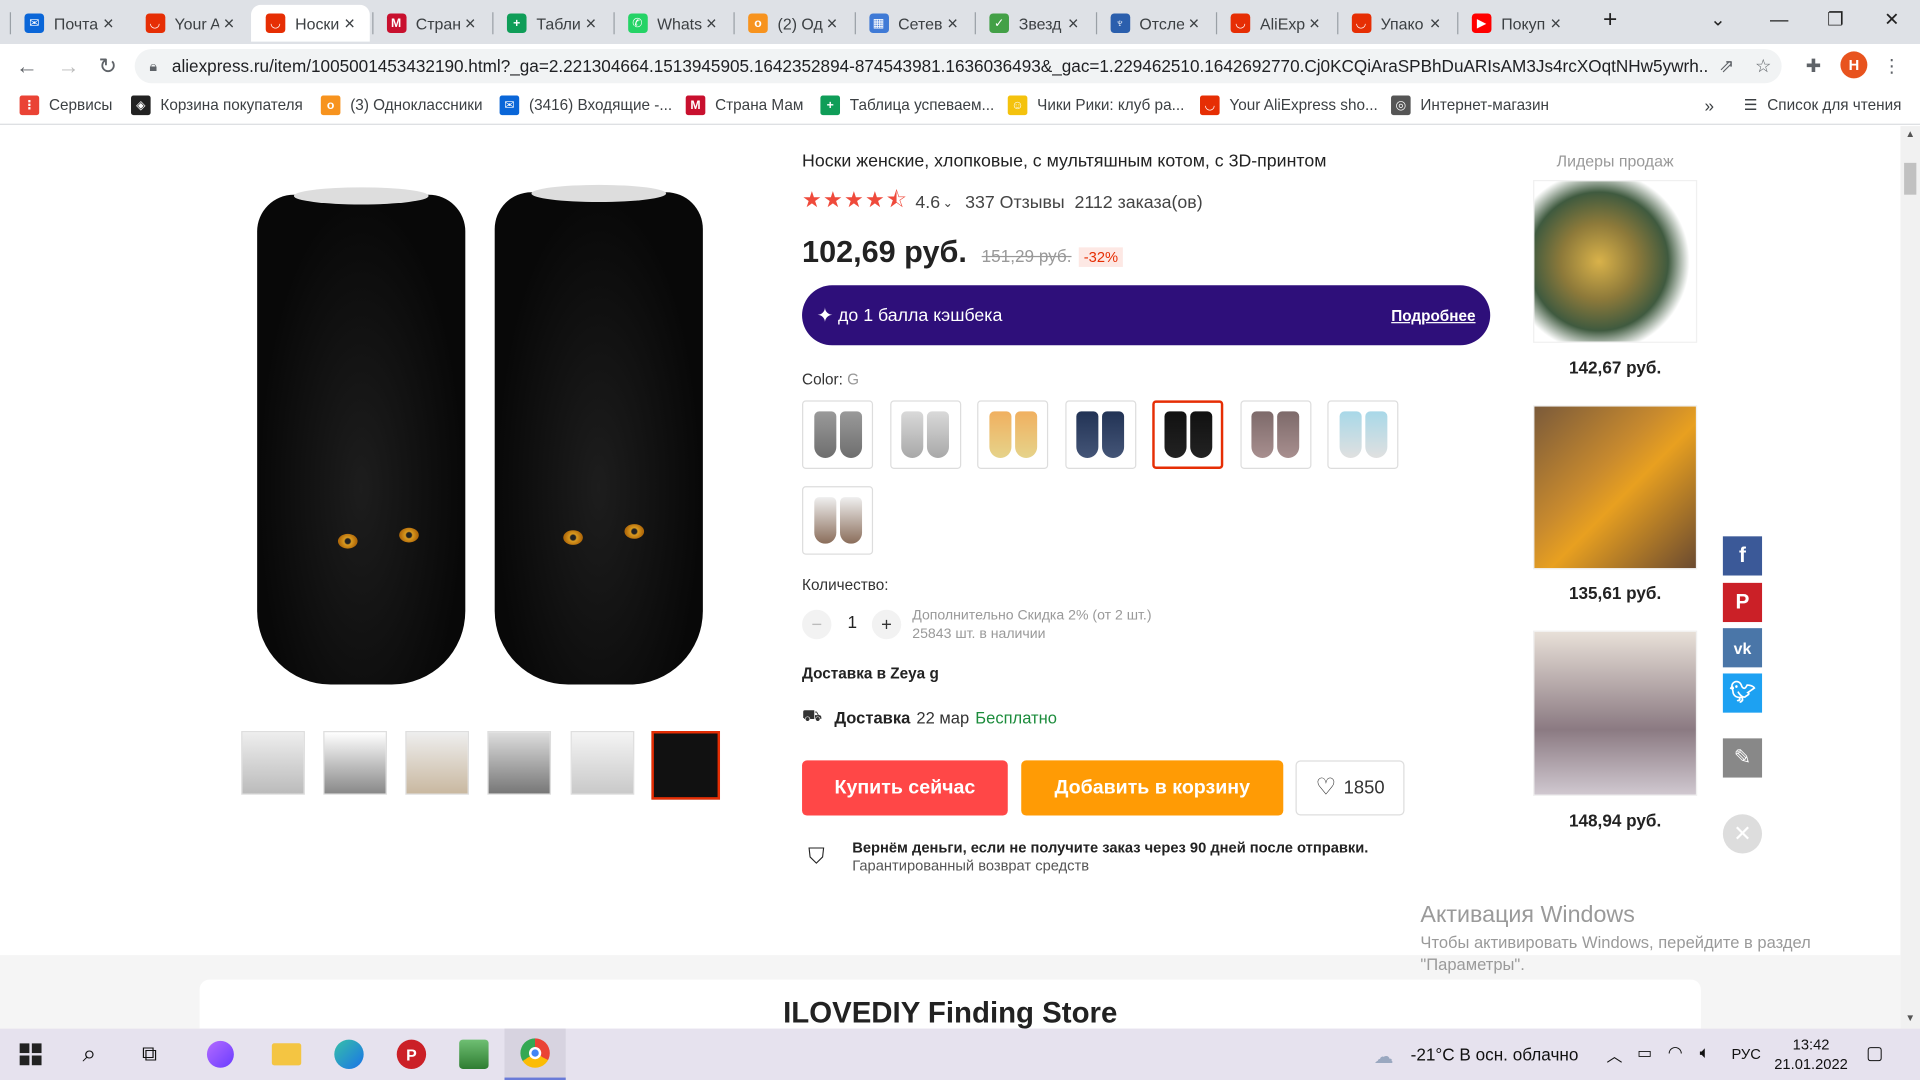 Image resolution: width=1920 pixels, height=1080 pixels. Describe the element at coordinates (1495, 1054) in the screenshot. I see `weather-text: -21°C В осн. облачно` at that location.